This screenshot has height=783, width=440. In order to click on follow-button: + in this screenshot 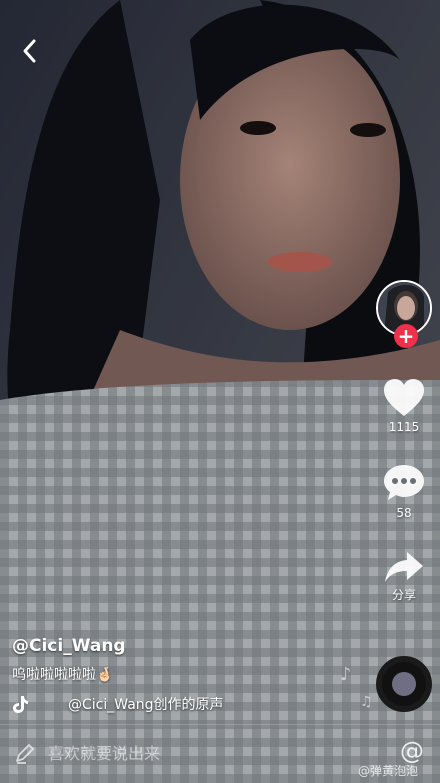, I will do `click(406, 336)`.